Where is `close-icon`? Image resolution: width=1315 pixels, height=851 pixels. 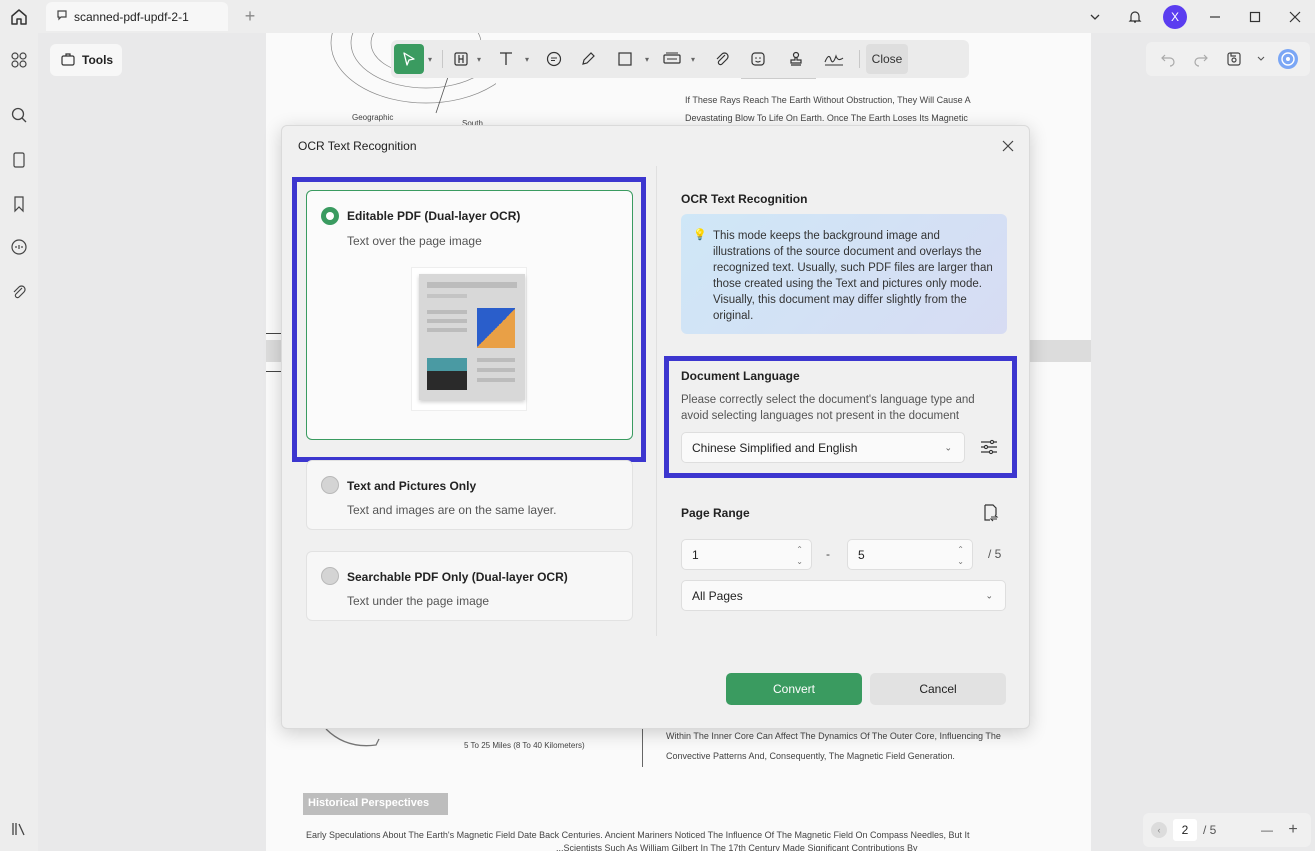
close-icon is located at coordinates (1008, 146).